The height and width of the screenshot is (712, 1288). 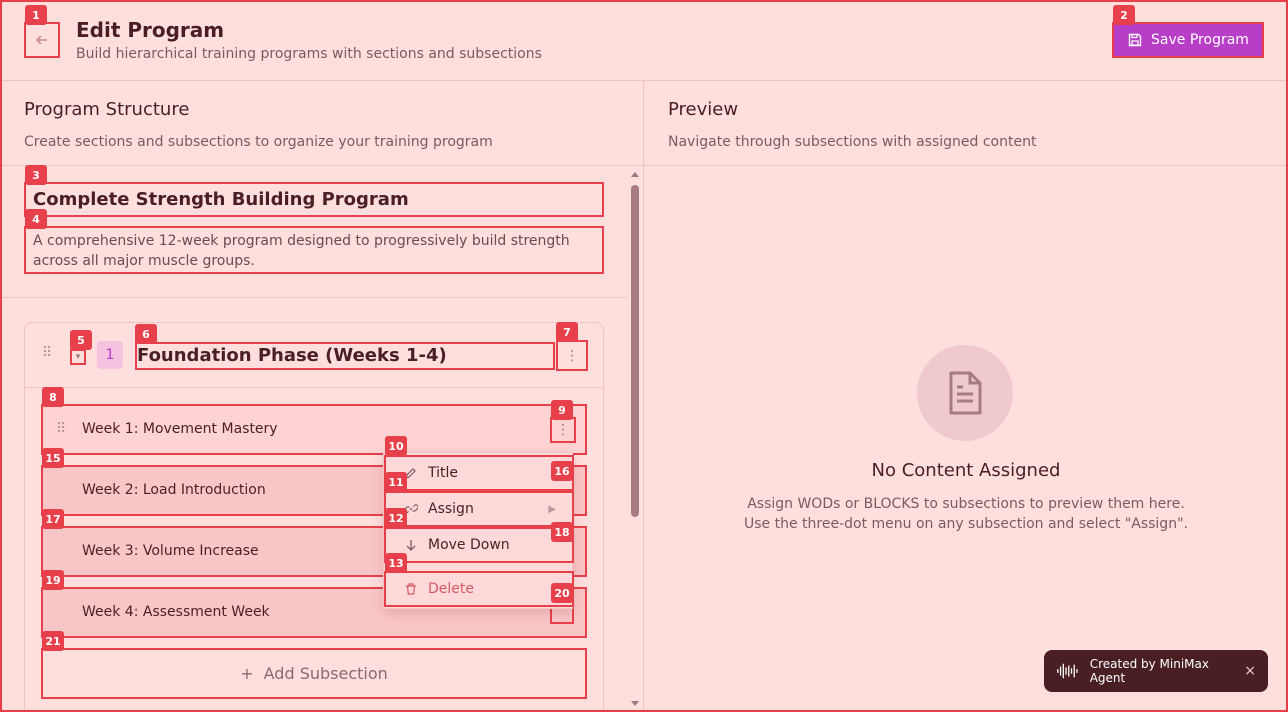 I want to click on save-icon, so click(x=1135, y=40).